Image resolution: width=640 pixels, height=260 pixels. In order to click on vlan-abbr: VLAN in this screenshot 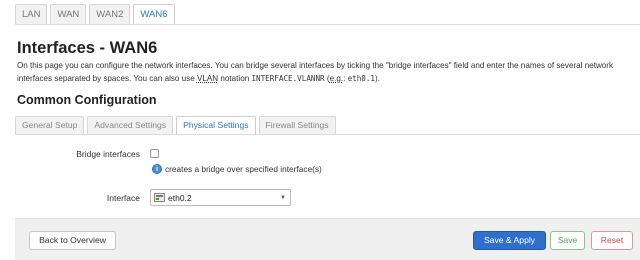, I will do `click(207, 78)`.